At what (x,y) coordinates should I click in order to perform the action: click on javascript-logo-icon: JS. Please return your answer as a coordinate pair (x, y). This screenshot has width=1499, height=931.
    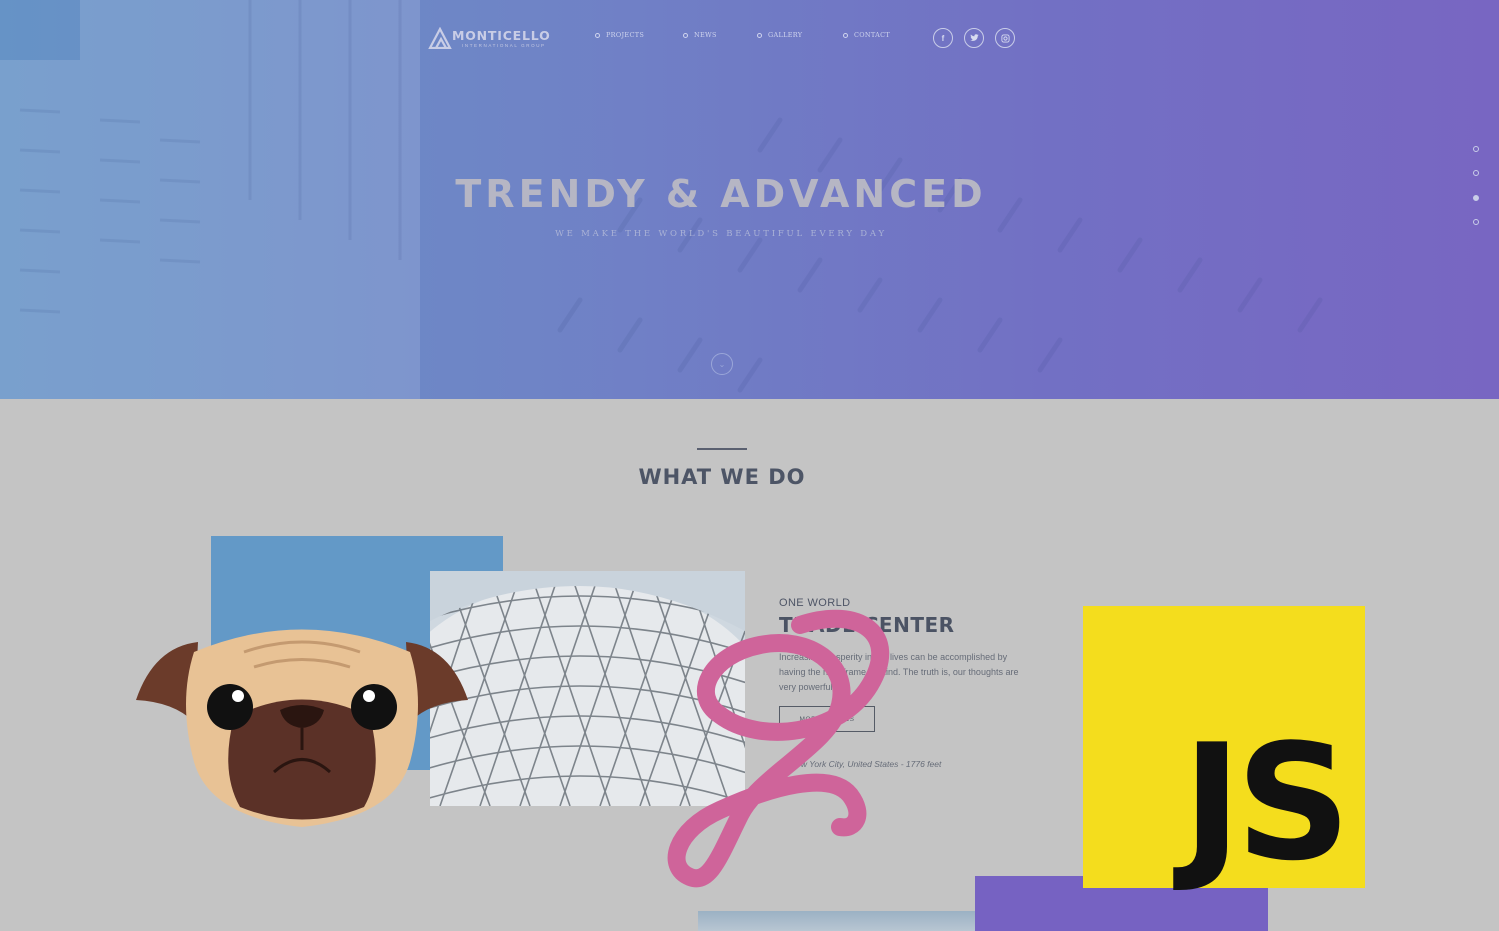
    Looking at the image, I should click on (1224, 747).